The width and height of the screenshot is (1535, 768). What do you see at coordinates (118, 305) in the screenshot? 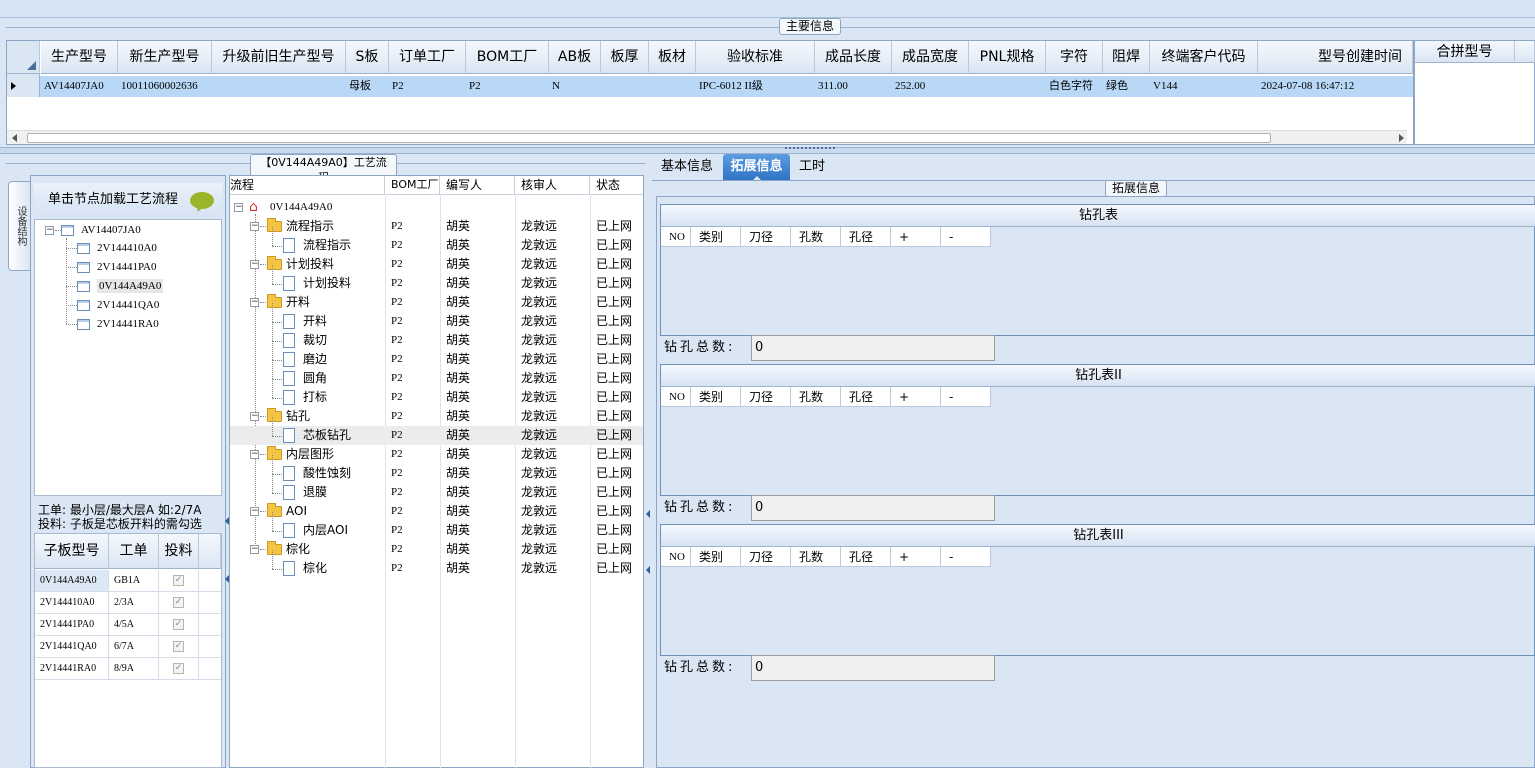
I see `tree-node: 2V14441QA0` at bounding box center [118, 305].